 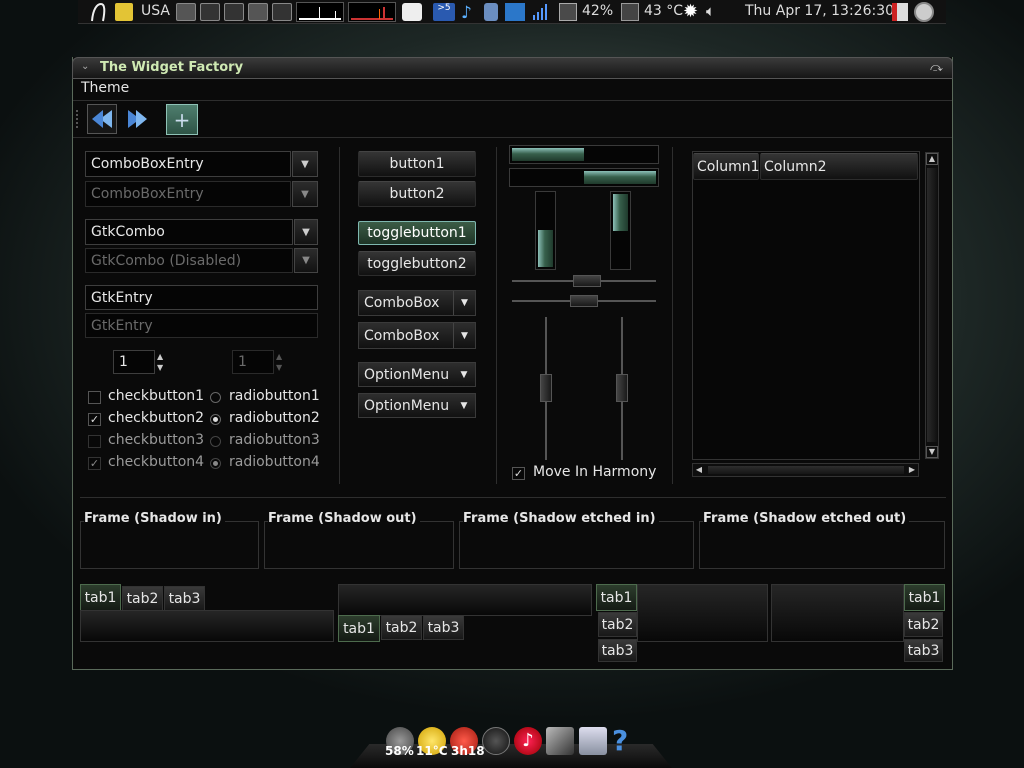 I want to click on help-icon: ?, so click(x=620, y=740).